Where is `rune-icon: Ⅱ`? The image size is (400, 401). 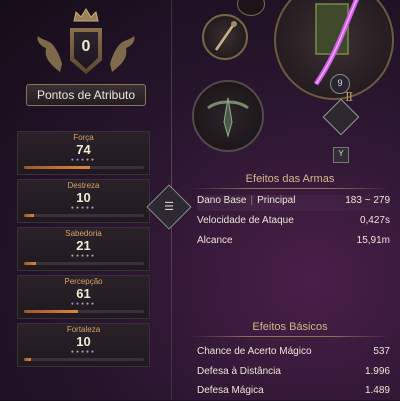
rune-icon: Ⅱ is located at coordinates (349, 97).